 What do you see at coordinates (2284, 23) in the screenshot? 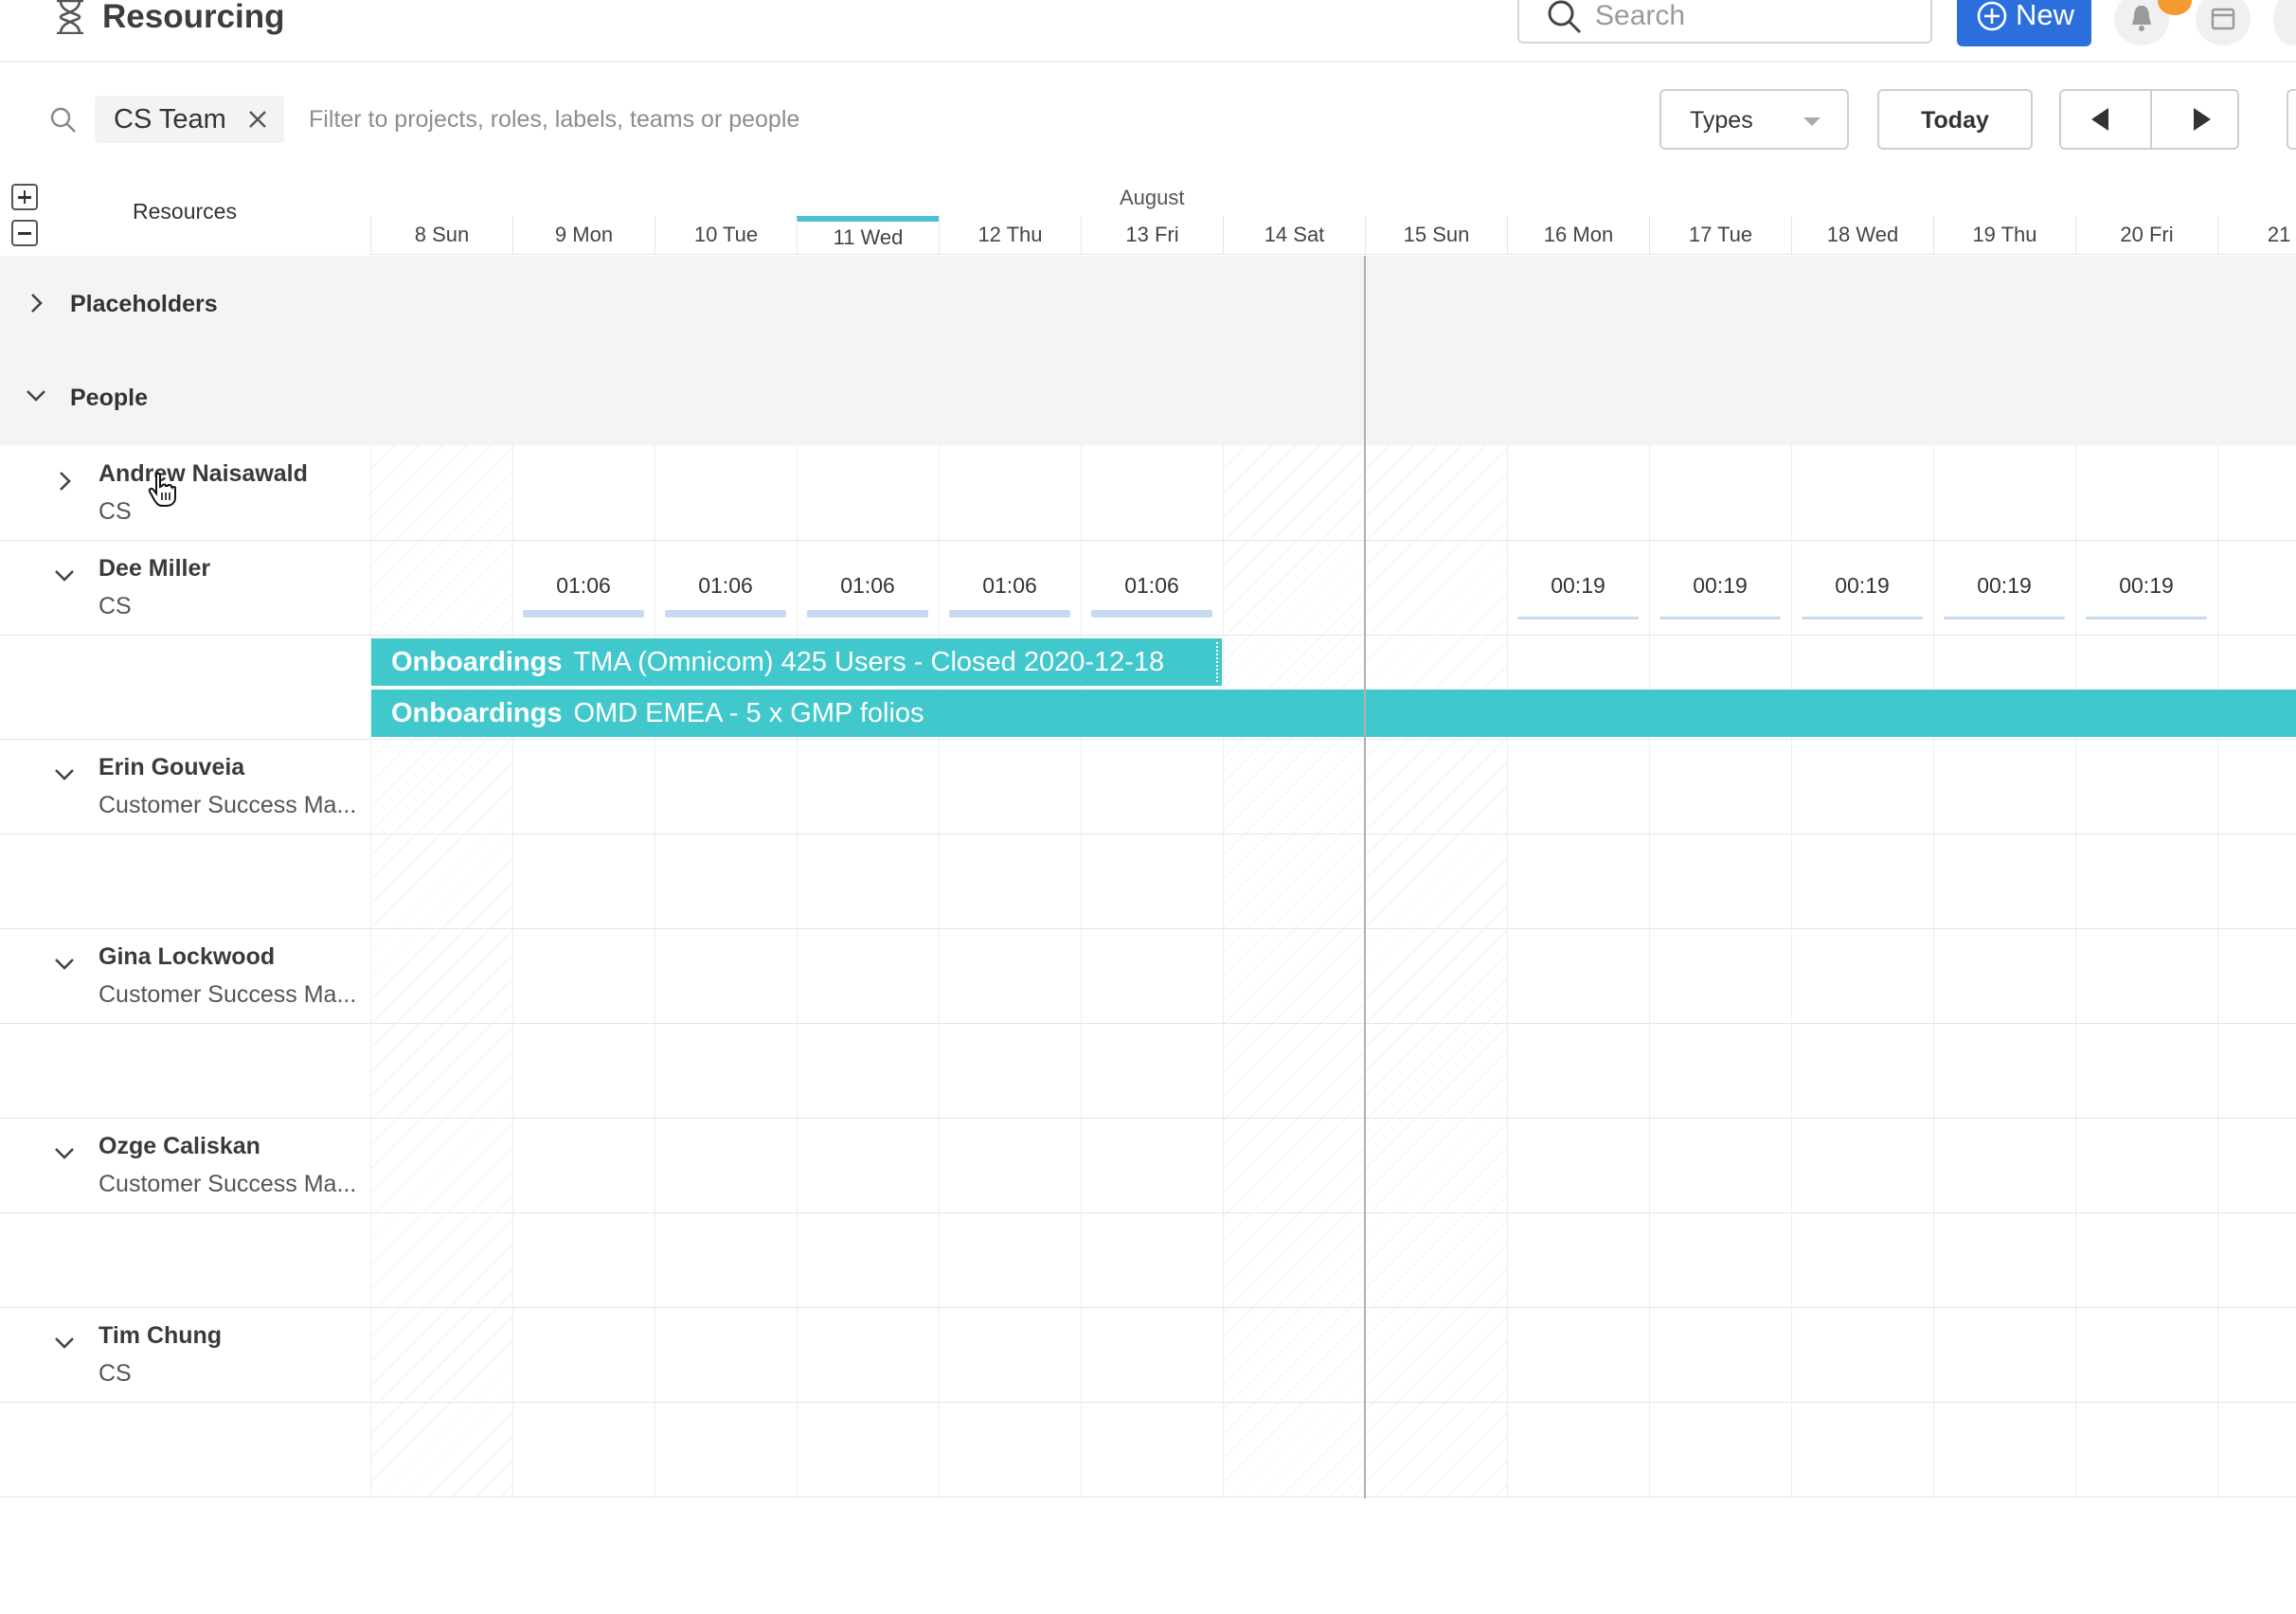
I see `avatar` at bounding box center [2284, 23].